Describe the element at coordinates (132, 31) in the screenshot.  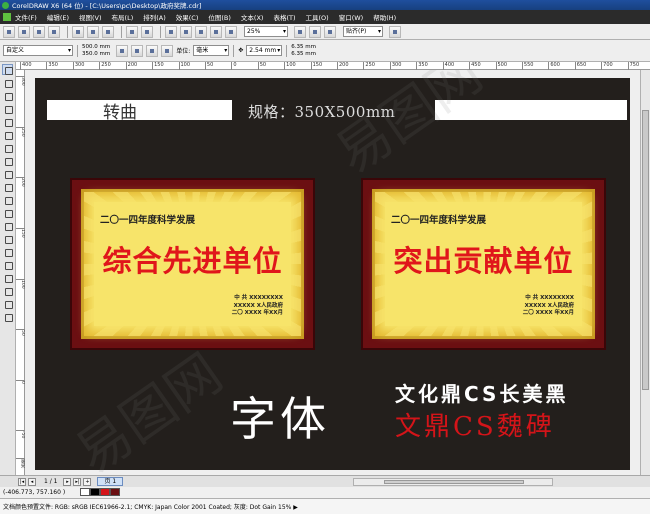
I see `undo-icon` at that location.